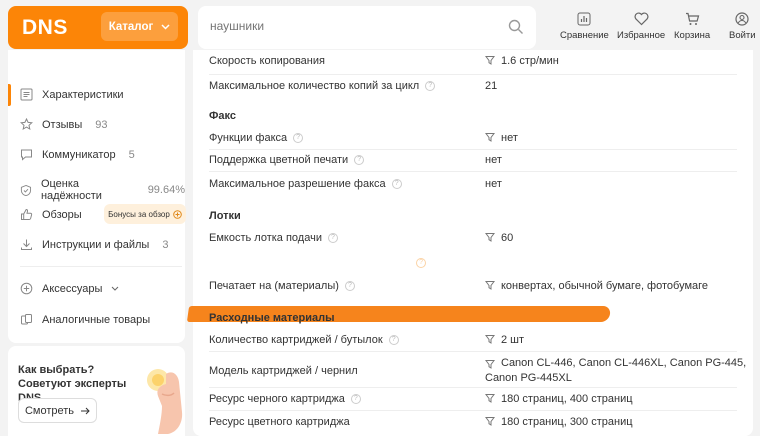 This screenshot has height=436, width=760. Describe the element at coordinates (584, 26) in the screenshot. I see `nav-compare: Сравнение` at that location.